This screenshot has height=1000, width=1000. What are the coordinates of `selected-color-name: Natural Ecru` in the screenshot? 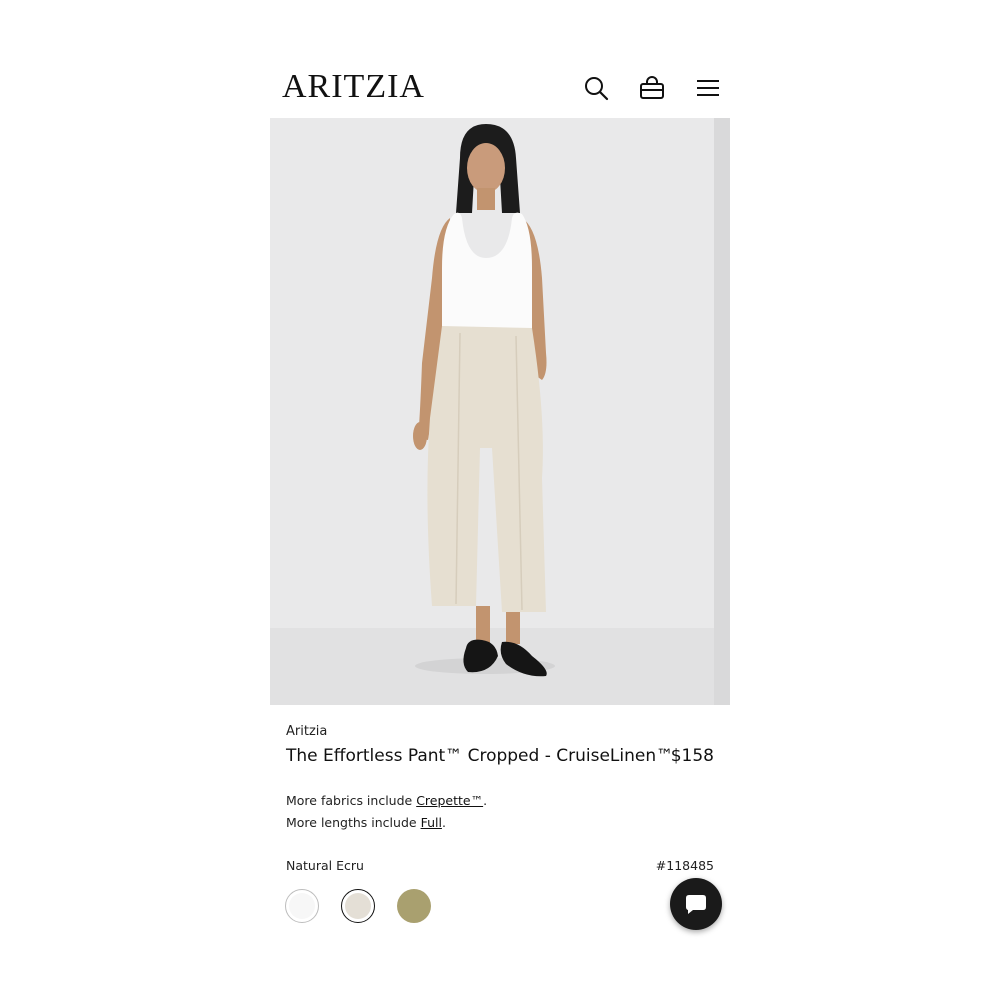 It's located at (325, 865).